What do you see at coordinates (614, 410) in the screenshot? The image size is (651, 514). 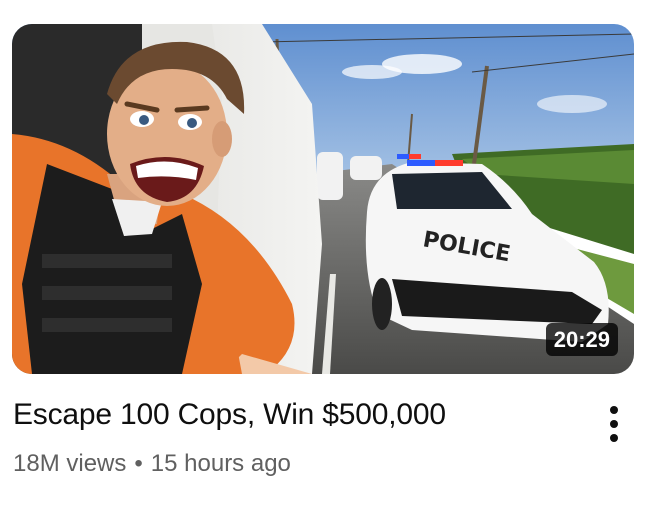 I see `more-vertical-icon` at bounding box center [614, 410].